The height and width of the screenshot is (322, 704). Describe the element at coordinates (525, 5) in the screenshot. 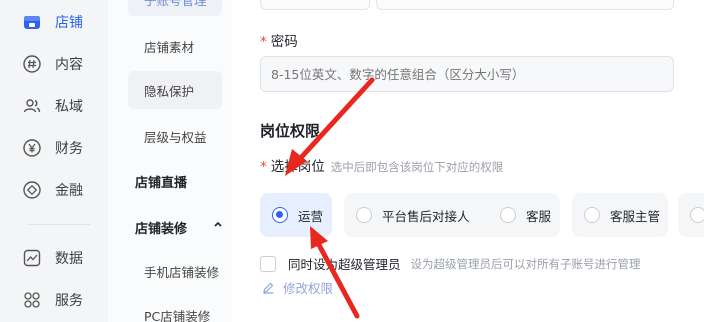

I see `top-input-right` at that location.